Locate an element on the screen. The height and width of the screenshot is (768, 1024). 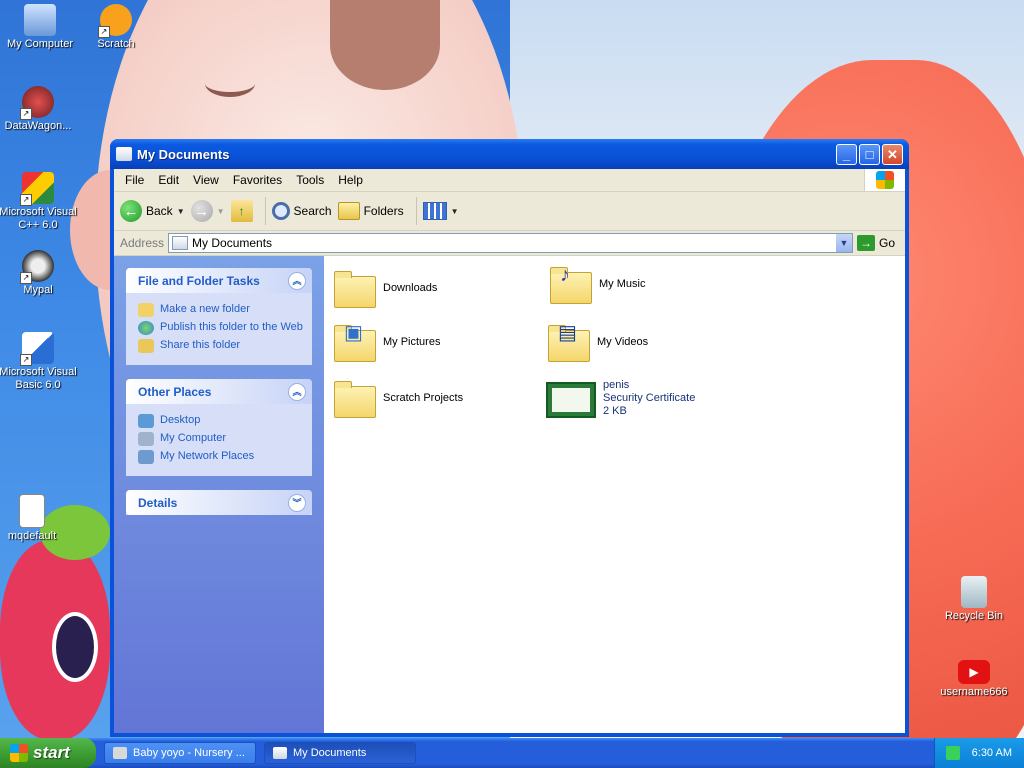
search-button: Search is located at coordinates (301, 211).